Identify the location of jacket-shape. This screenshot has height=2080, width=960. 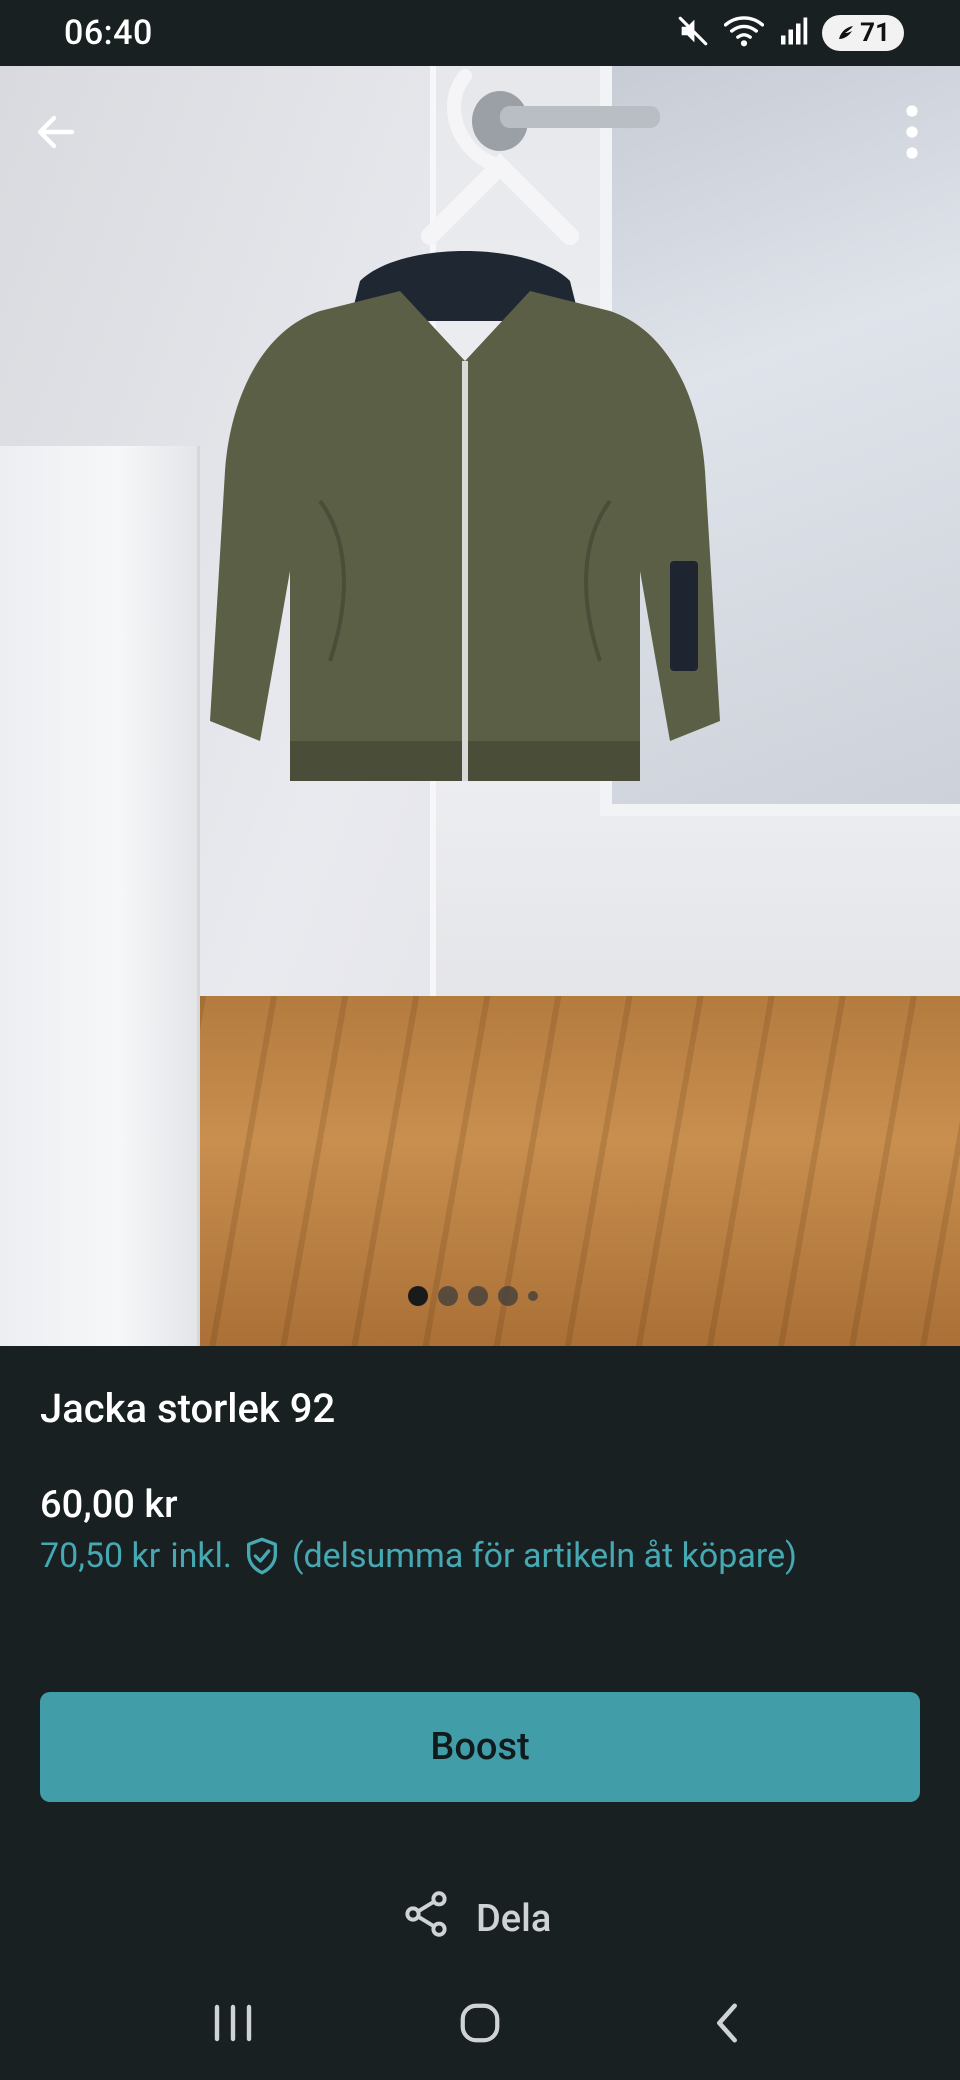
(465, 516).